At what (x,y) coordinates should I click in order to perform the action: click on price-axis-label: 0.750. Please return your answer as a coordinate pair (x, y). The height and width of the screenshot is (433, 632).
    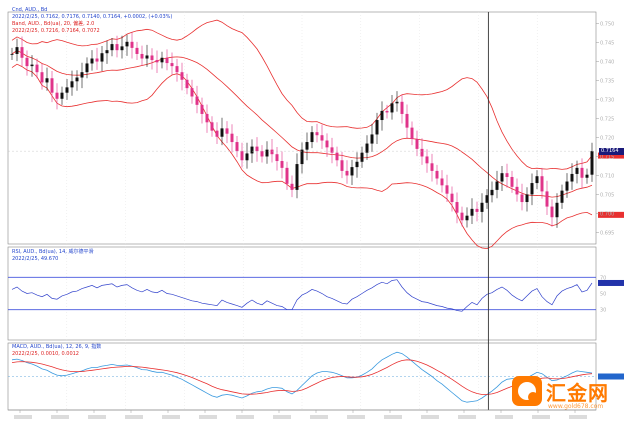
    Looking at the image, I should click on (607, 25).